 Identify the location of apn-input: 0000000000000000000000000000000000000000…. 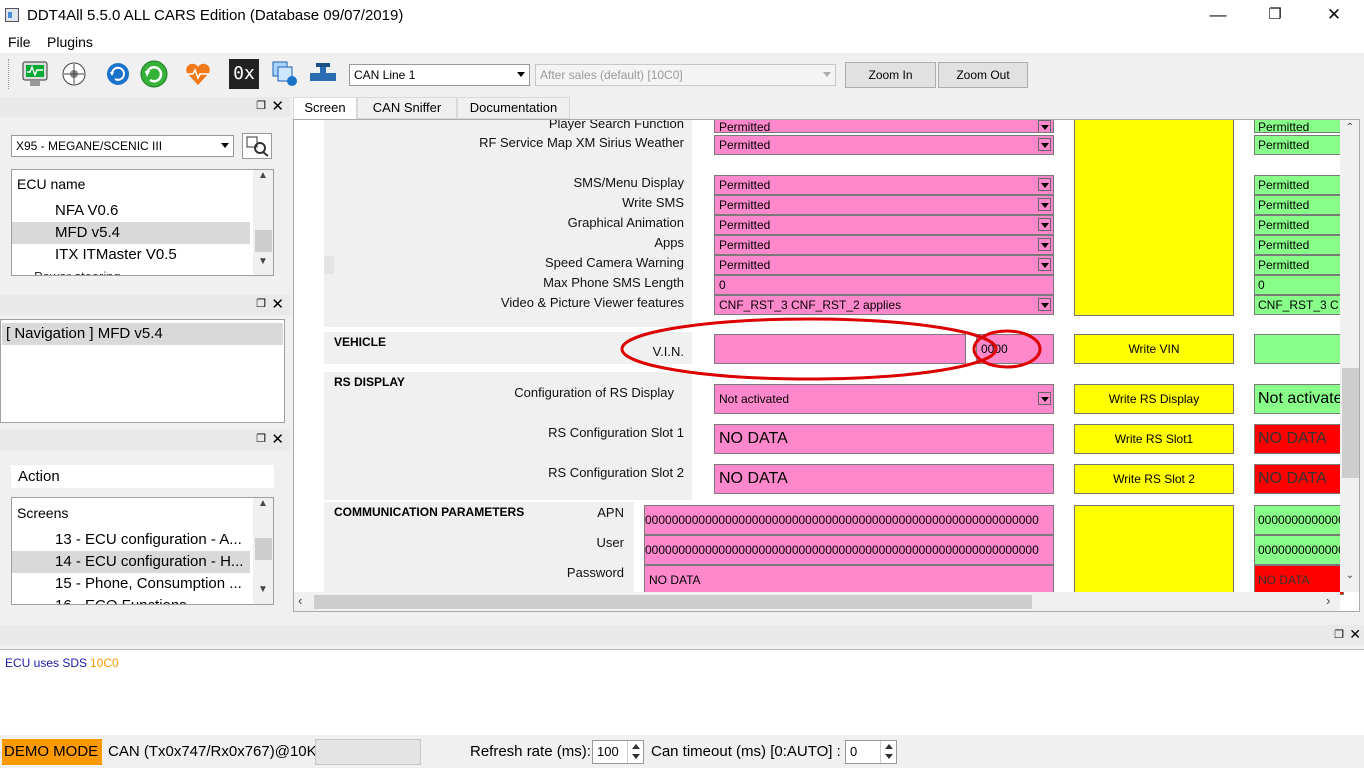
(849, 520).